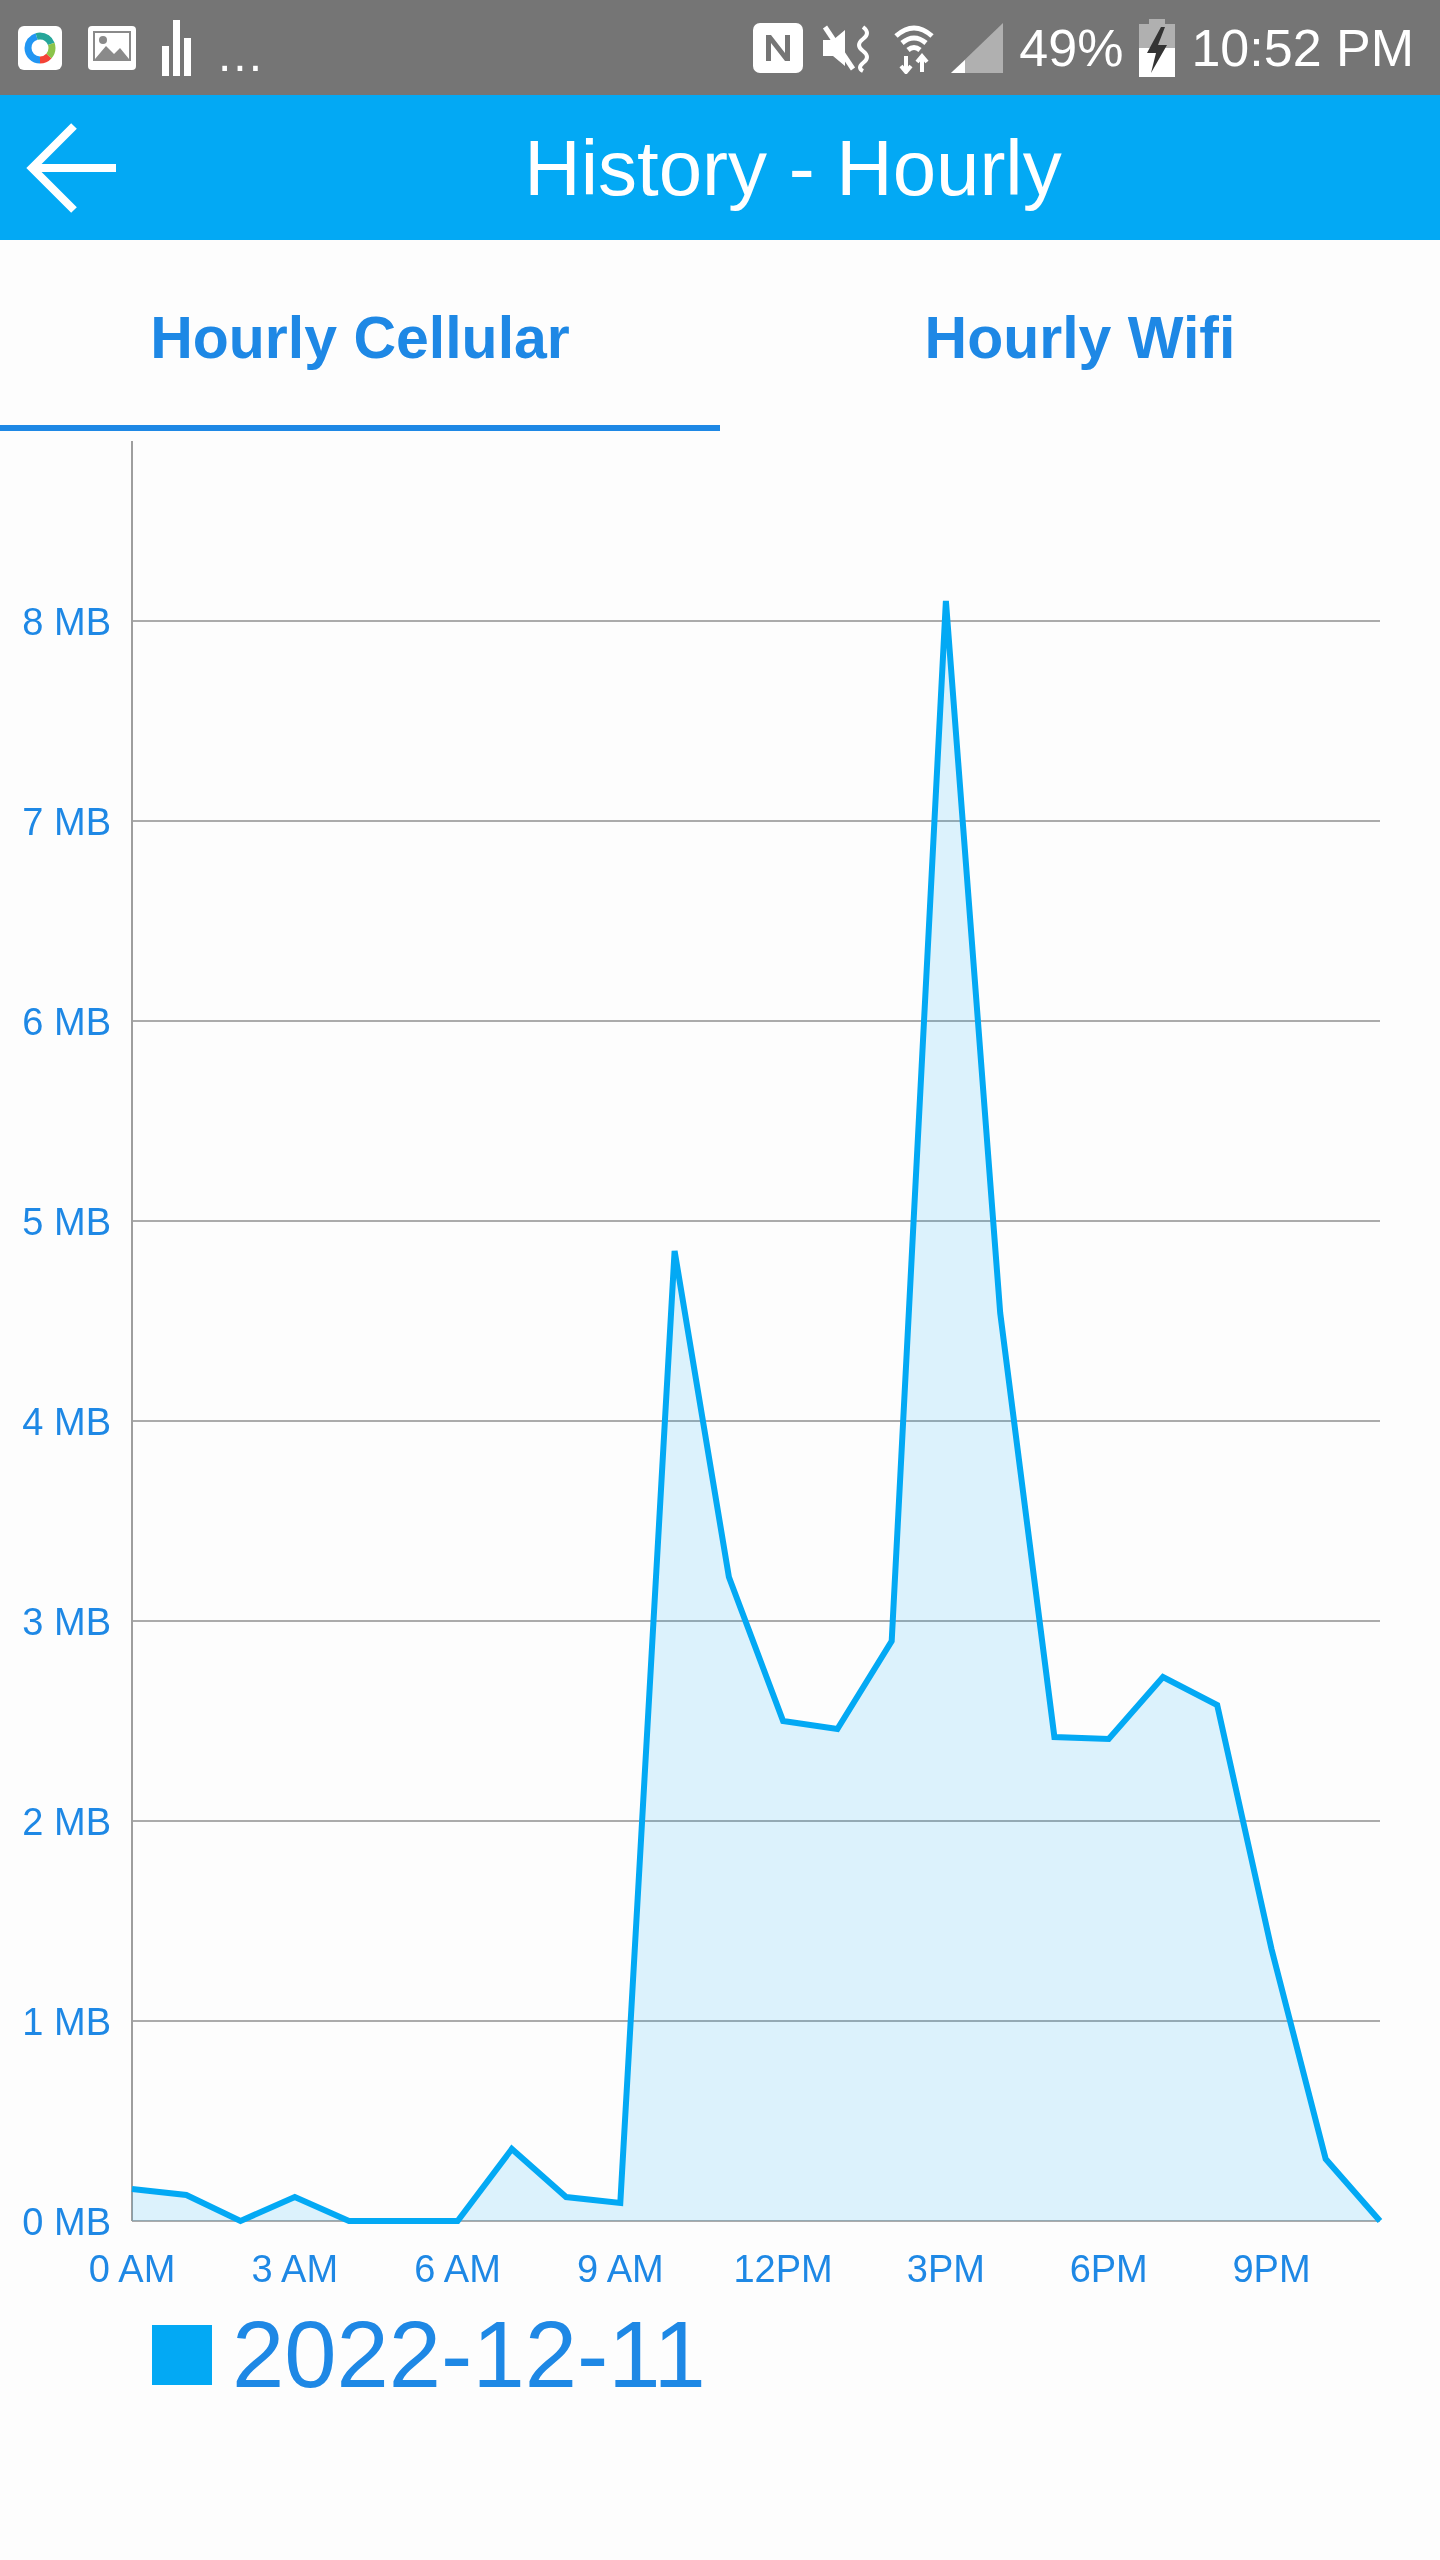 The height and width of the screenshot is (2560, 1440). I want to click on signal-icon, so click(977, 47).